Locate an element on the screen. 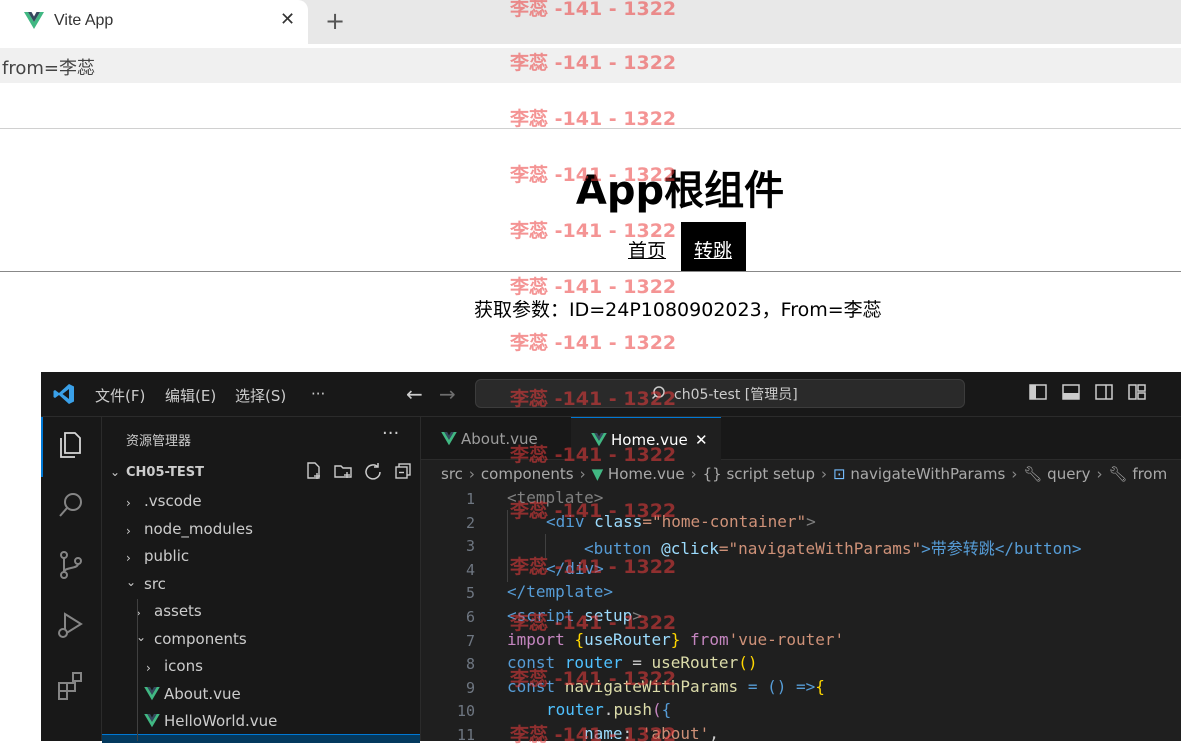 Image resolution: width=1181 pixels, height=747 pixels. explorer-more-button: ··· is located at coordinates (390, 433).